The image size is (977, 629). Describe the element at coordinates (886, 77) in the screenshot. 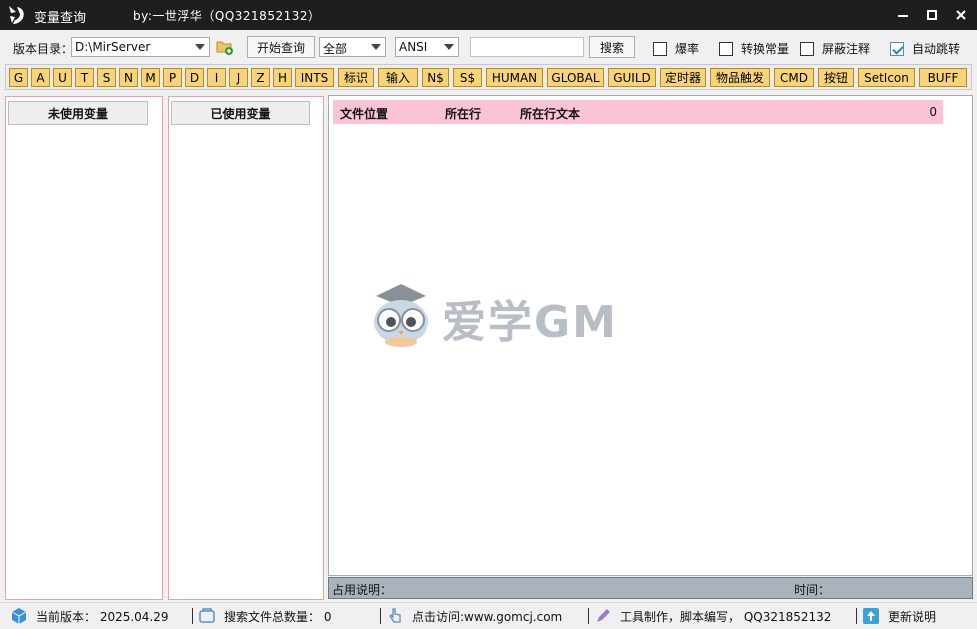

I see `var-button-seticon: SetIcon` at that location.